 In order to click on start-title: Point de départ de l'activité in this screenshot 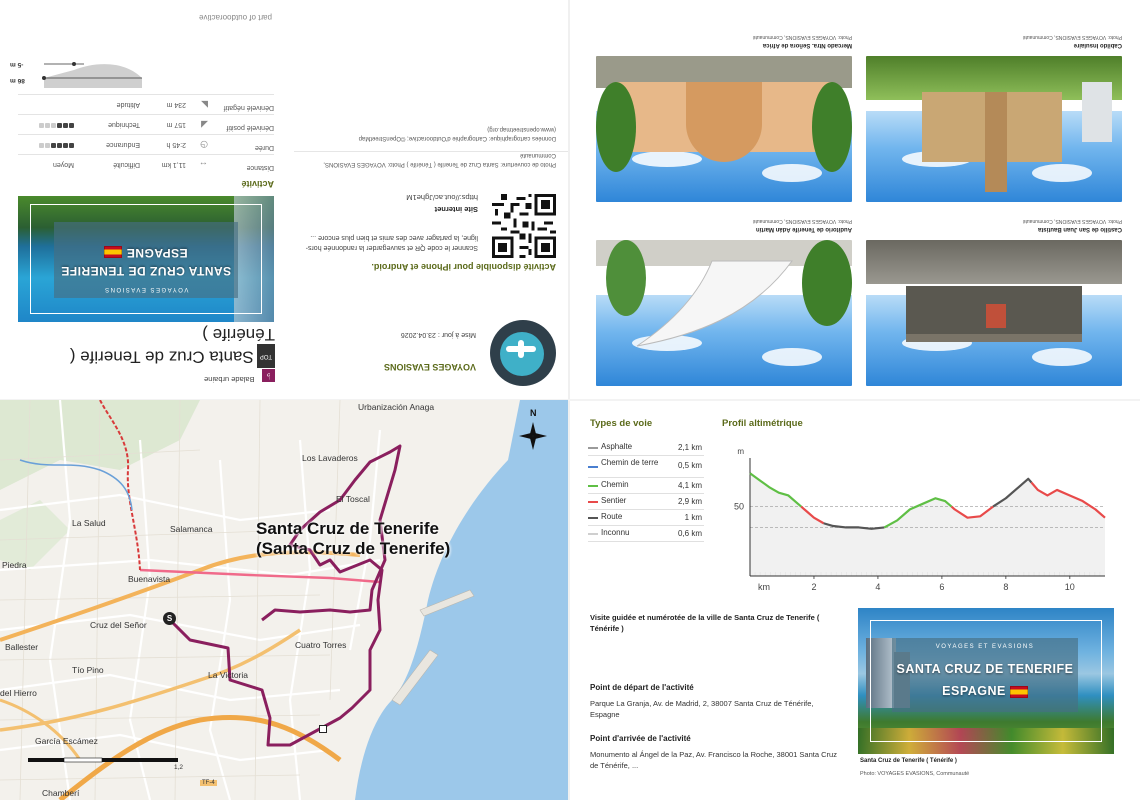, I will do `click(642, 687)`.